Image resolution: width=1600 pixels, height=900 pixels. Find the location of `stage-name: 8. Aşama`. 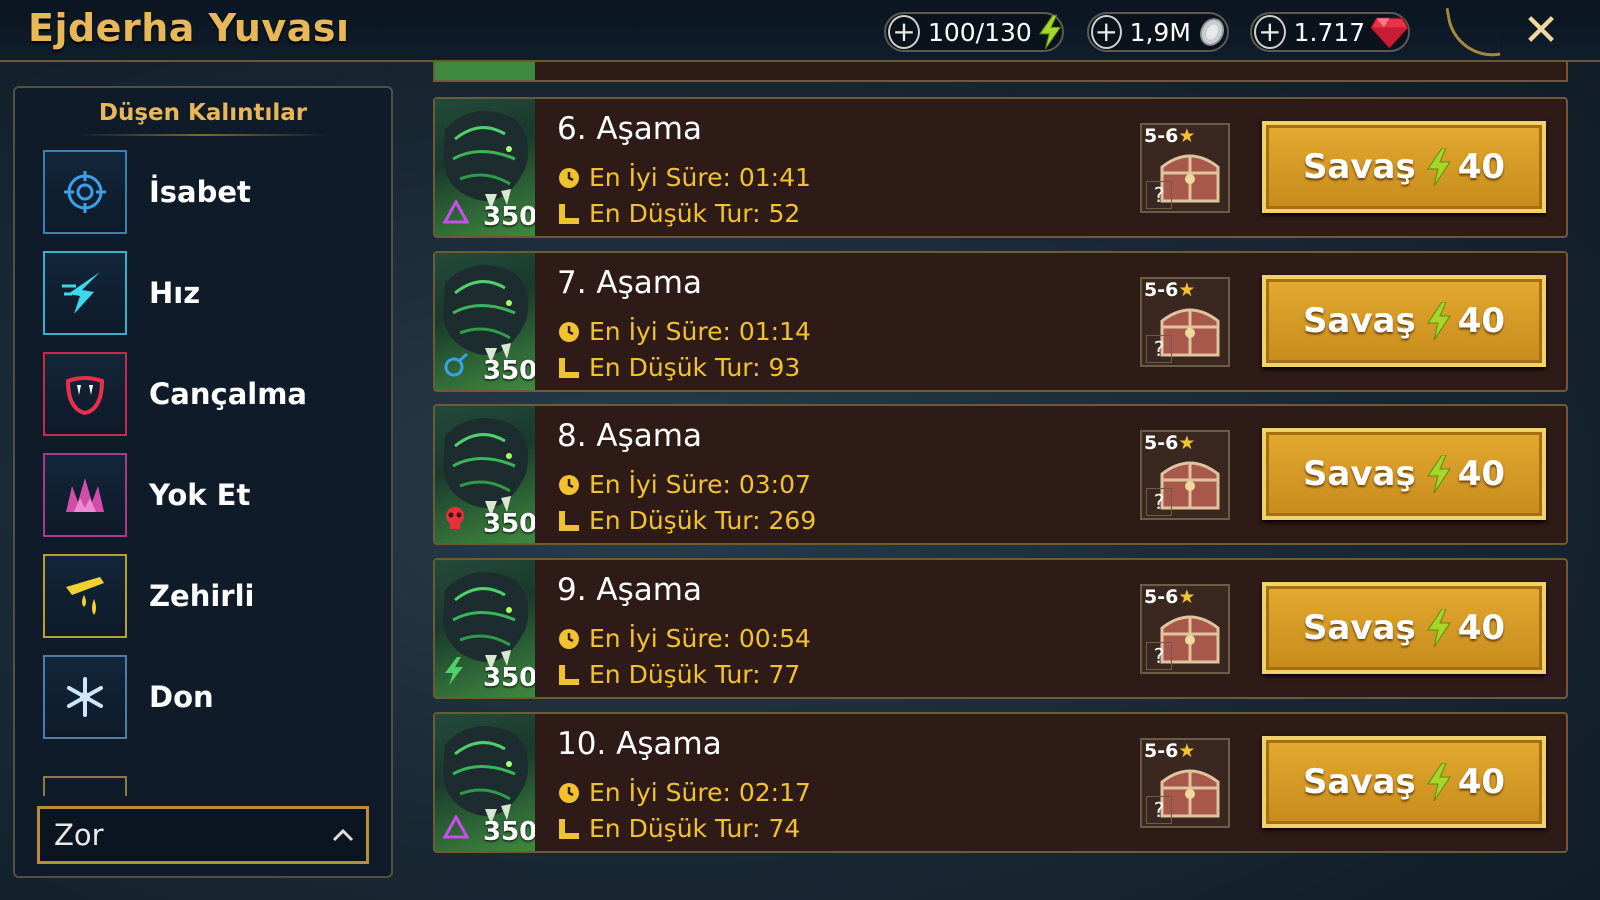

stage-name: 8. Aşama is located at coordinates (629, 436).